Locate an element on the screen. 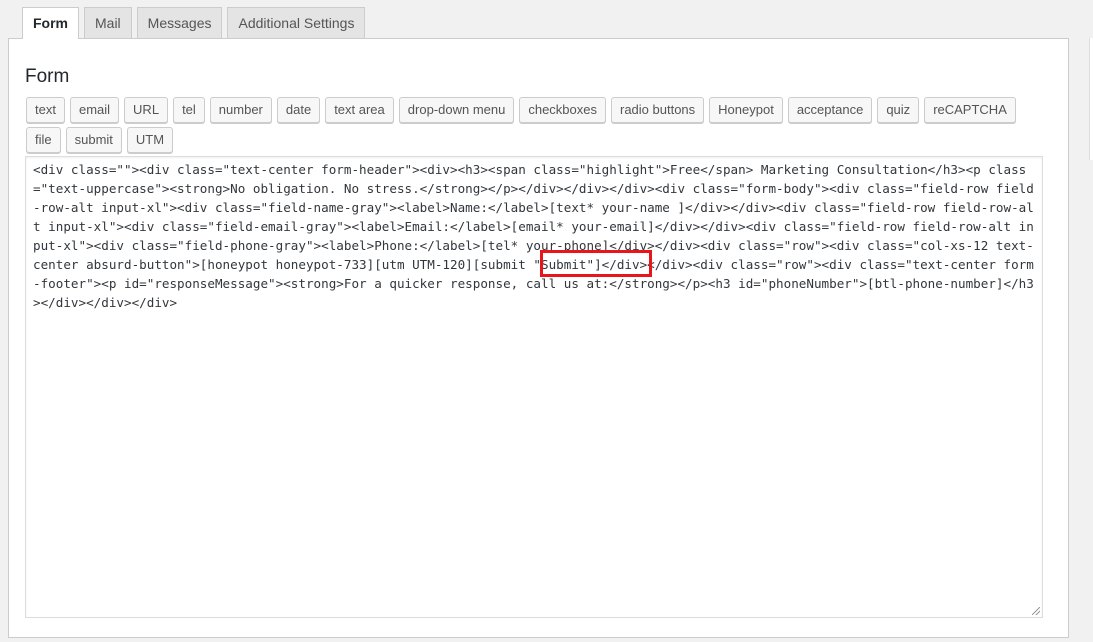 The width and height of the screenshot is (1093, 642). tag-button-radio-buttons: radio buttons is located at coordinates (658, 110).